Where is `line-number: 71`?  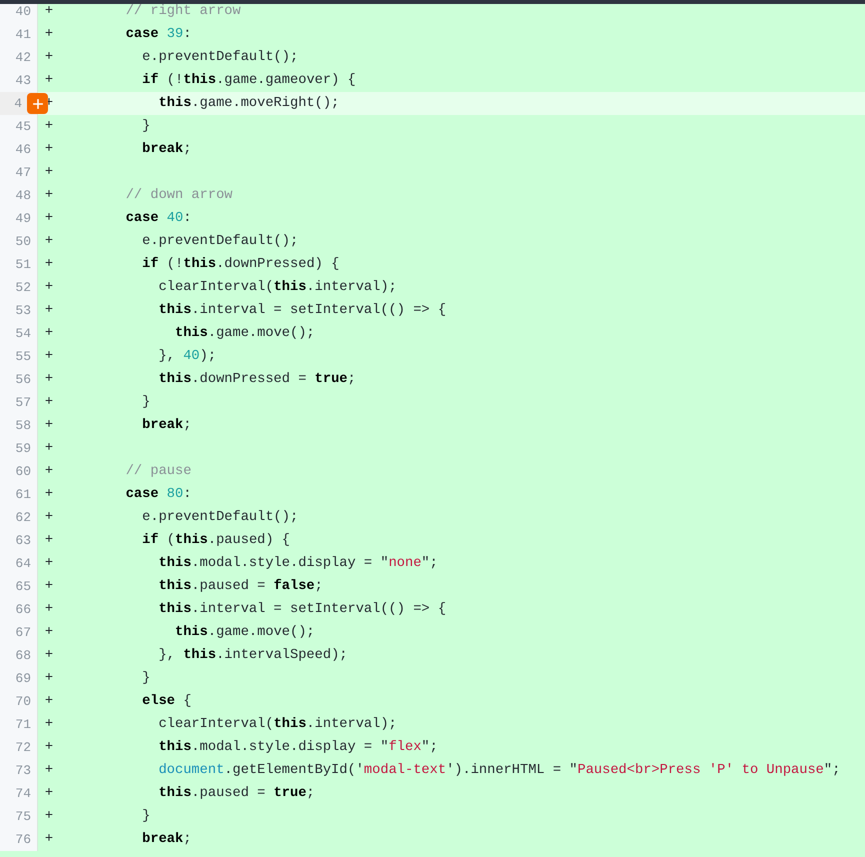 line-number: 71 is located at coordinates (23, 724).